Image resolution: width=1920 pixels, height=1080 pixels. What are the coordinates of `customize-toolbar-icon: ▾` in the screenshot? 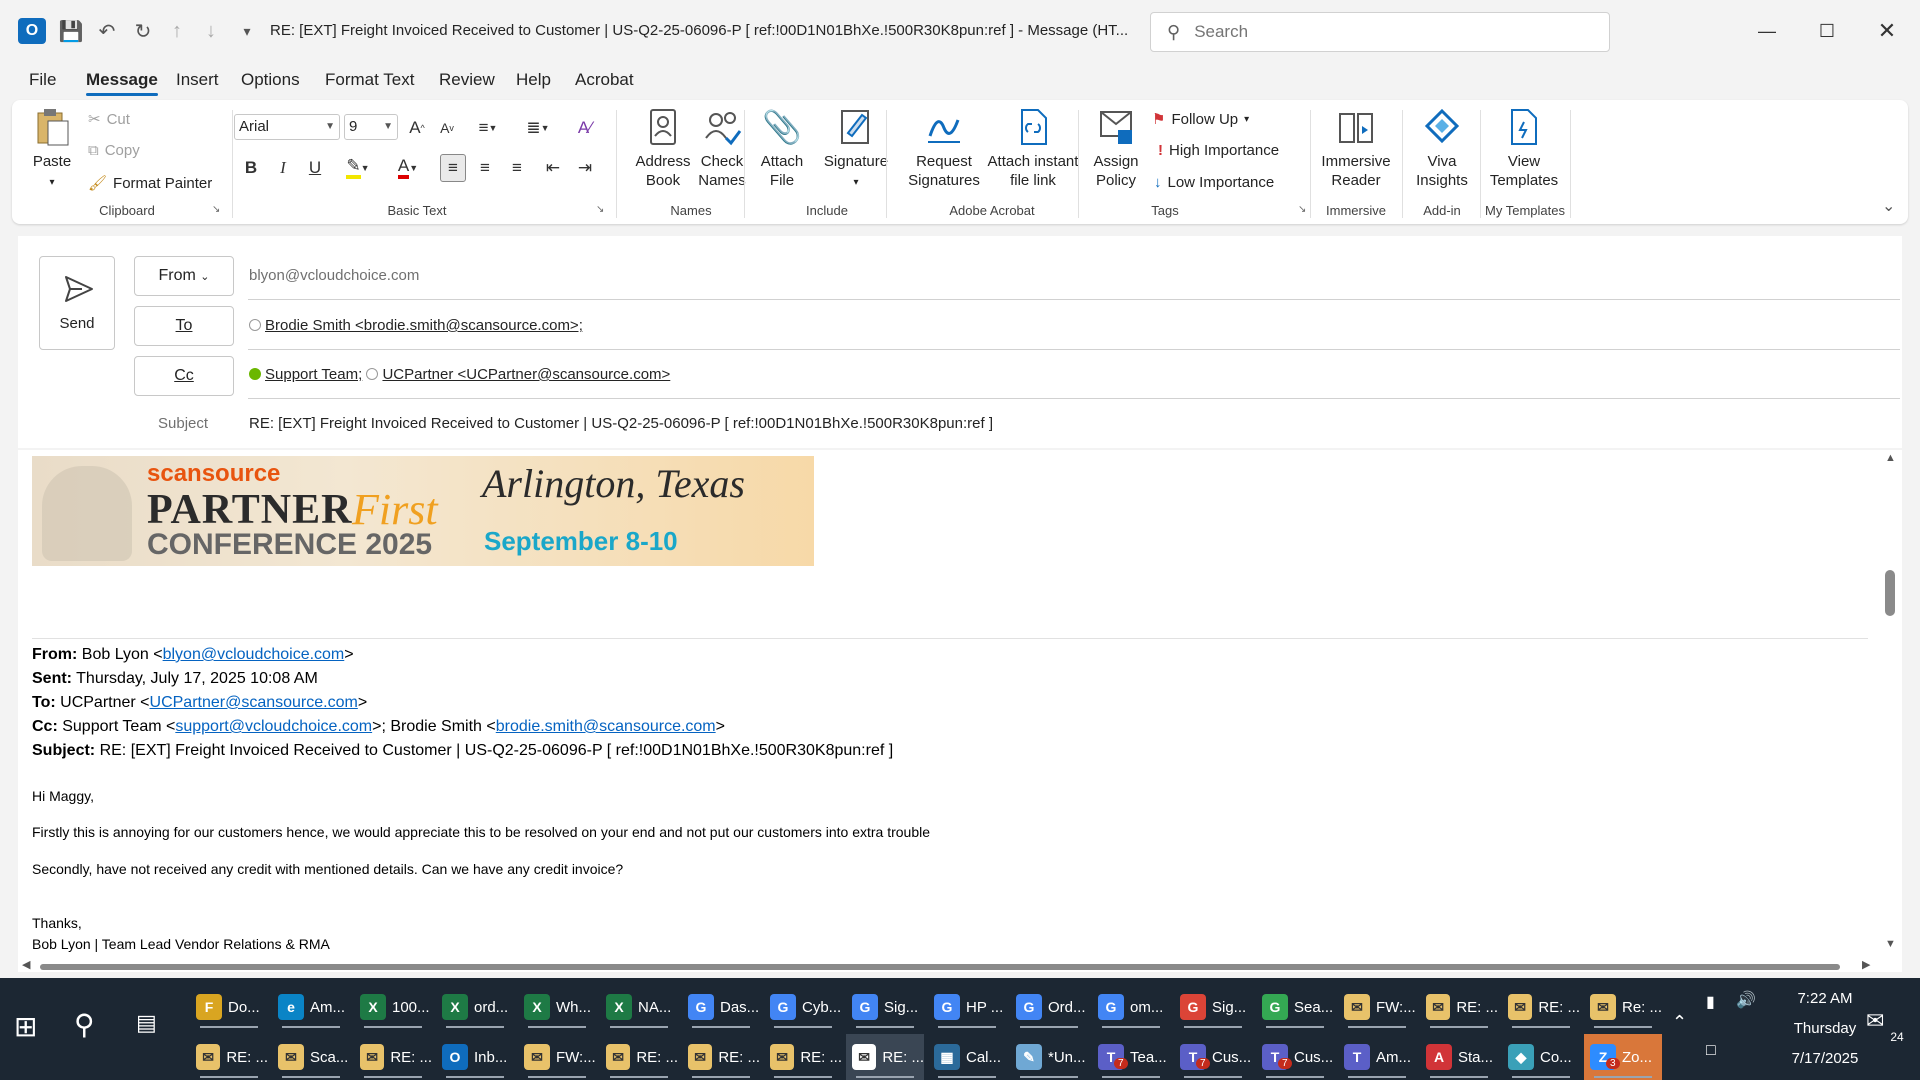 It's located at (247, 31).